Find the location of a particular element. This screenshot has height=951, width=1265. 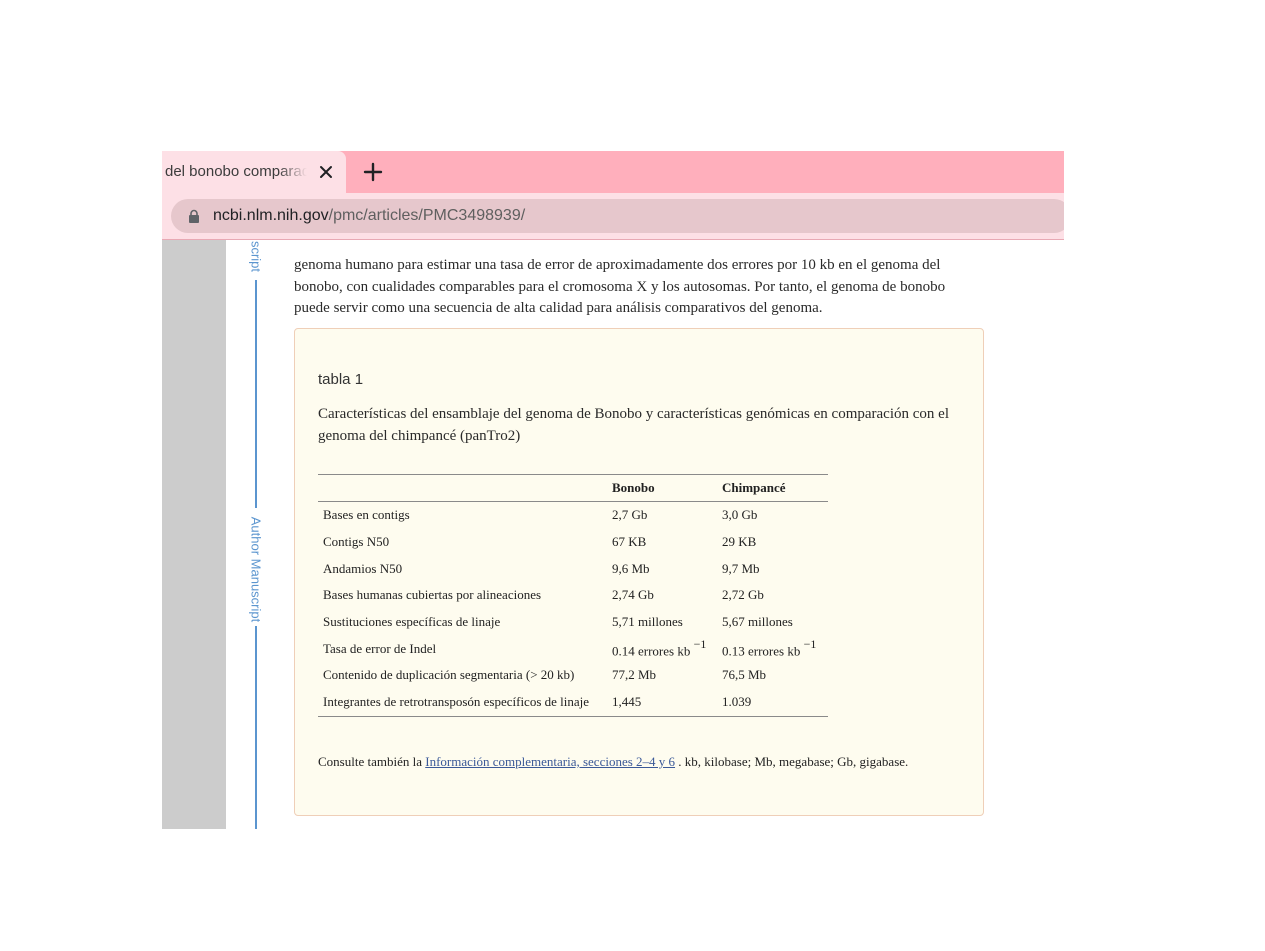

cell-bonobo: 67 KB is located at coordinates (629, 542).